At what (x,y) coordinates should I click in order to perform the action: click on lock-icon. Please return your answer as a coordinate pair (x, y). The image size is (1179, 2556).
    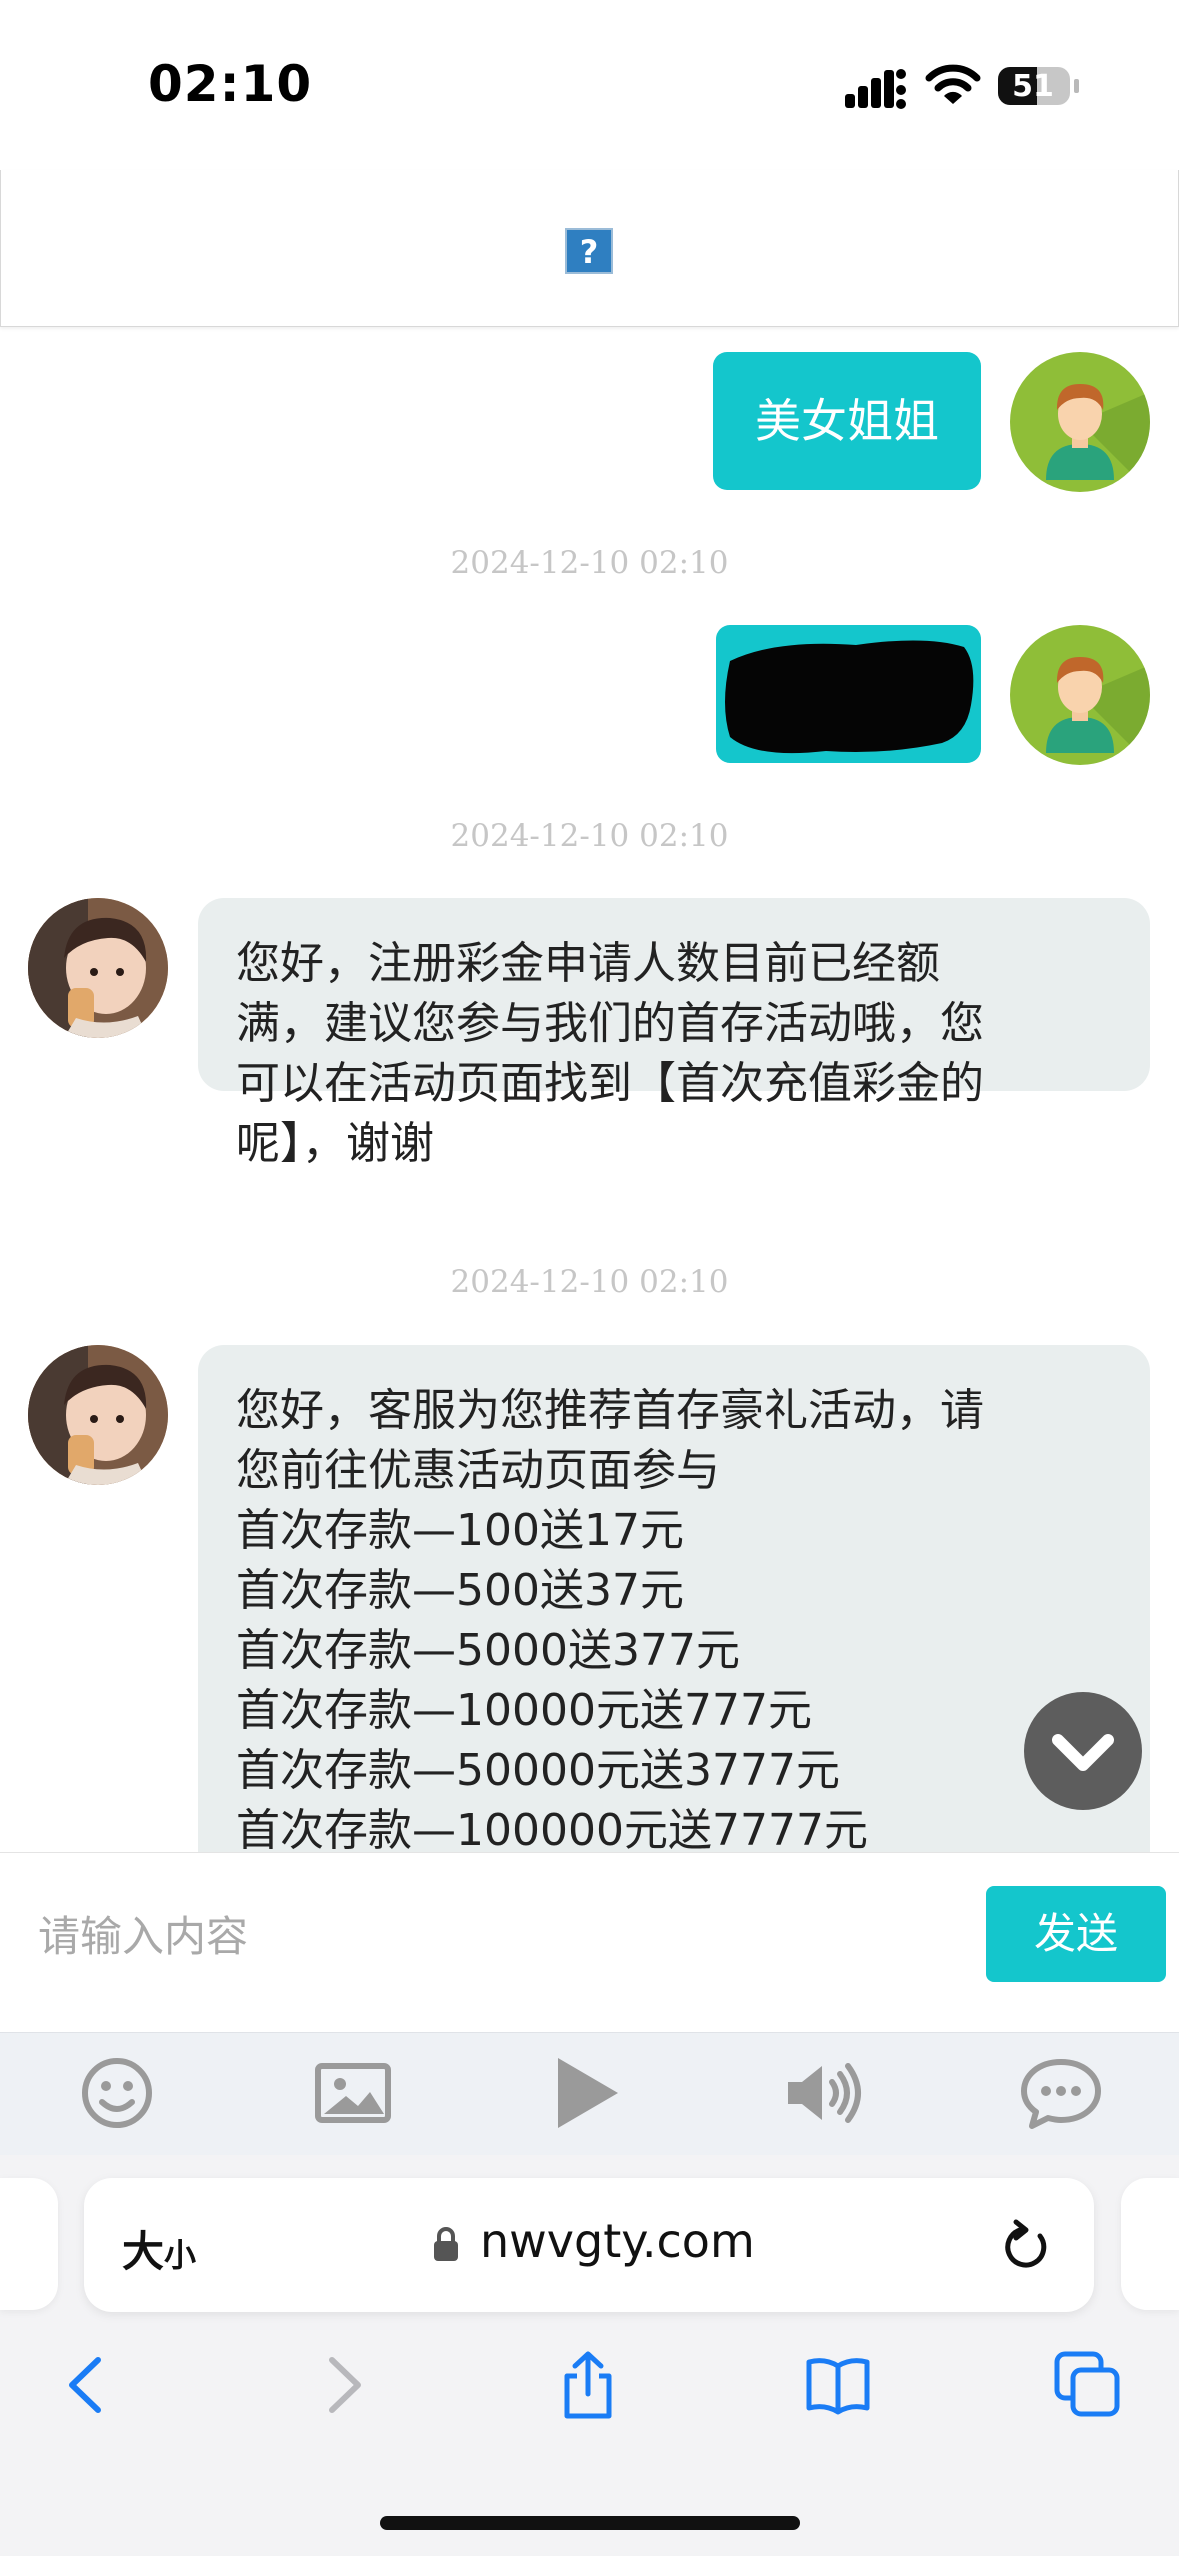
    Looking at the image, I should click on (446, 2244).